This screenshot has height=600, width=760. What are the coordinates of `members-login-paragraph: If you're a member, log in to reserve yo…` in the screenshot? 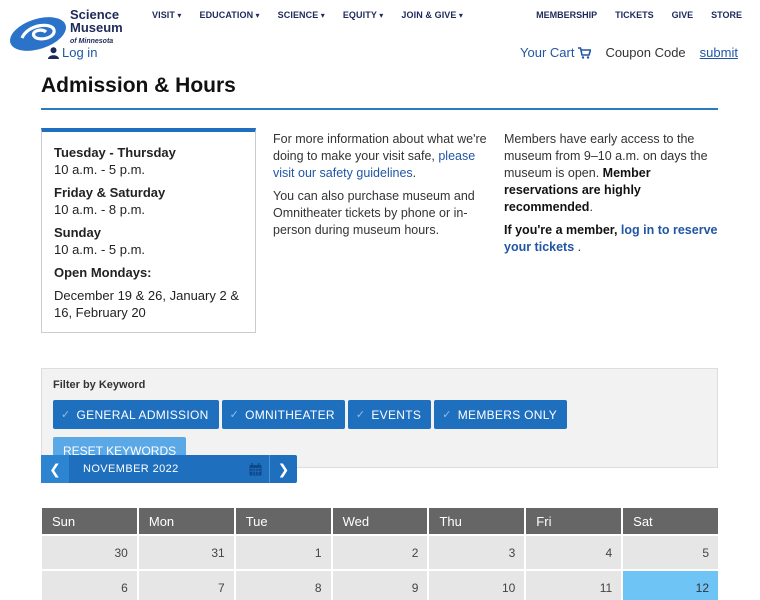 It's located at (611, 239).